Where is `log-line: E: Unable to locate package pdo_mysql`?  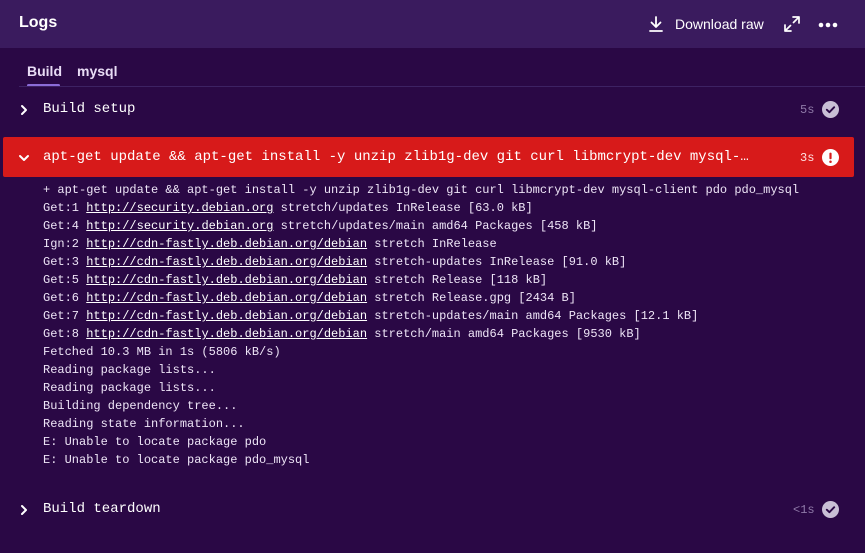 log-line: E: Unable to locate package pdo_mysql is located at coordinates (443, 460).